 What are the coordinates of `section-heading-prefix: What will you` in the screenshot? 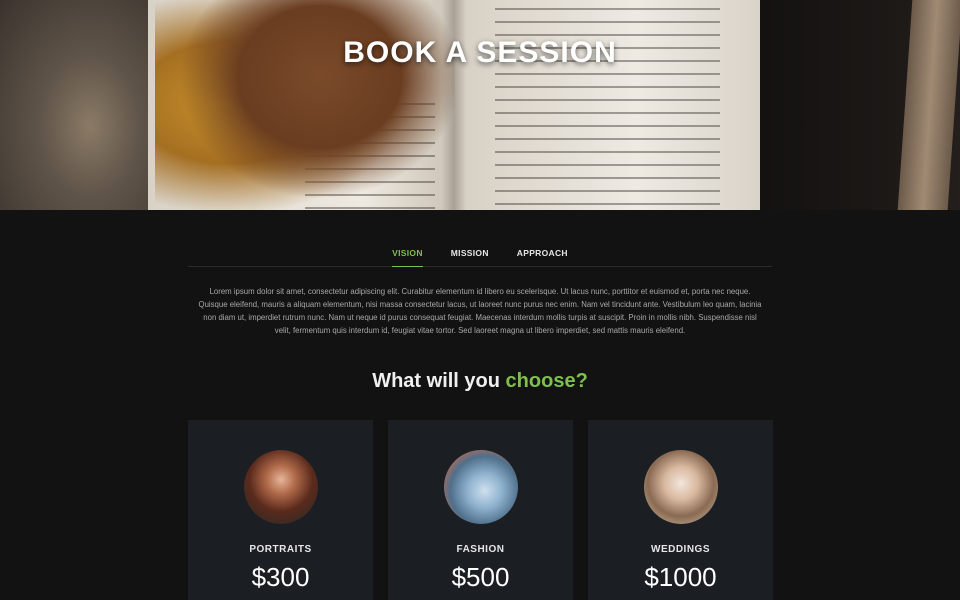 It's located at (439, 381).